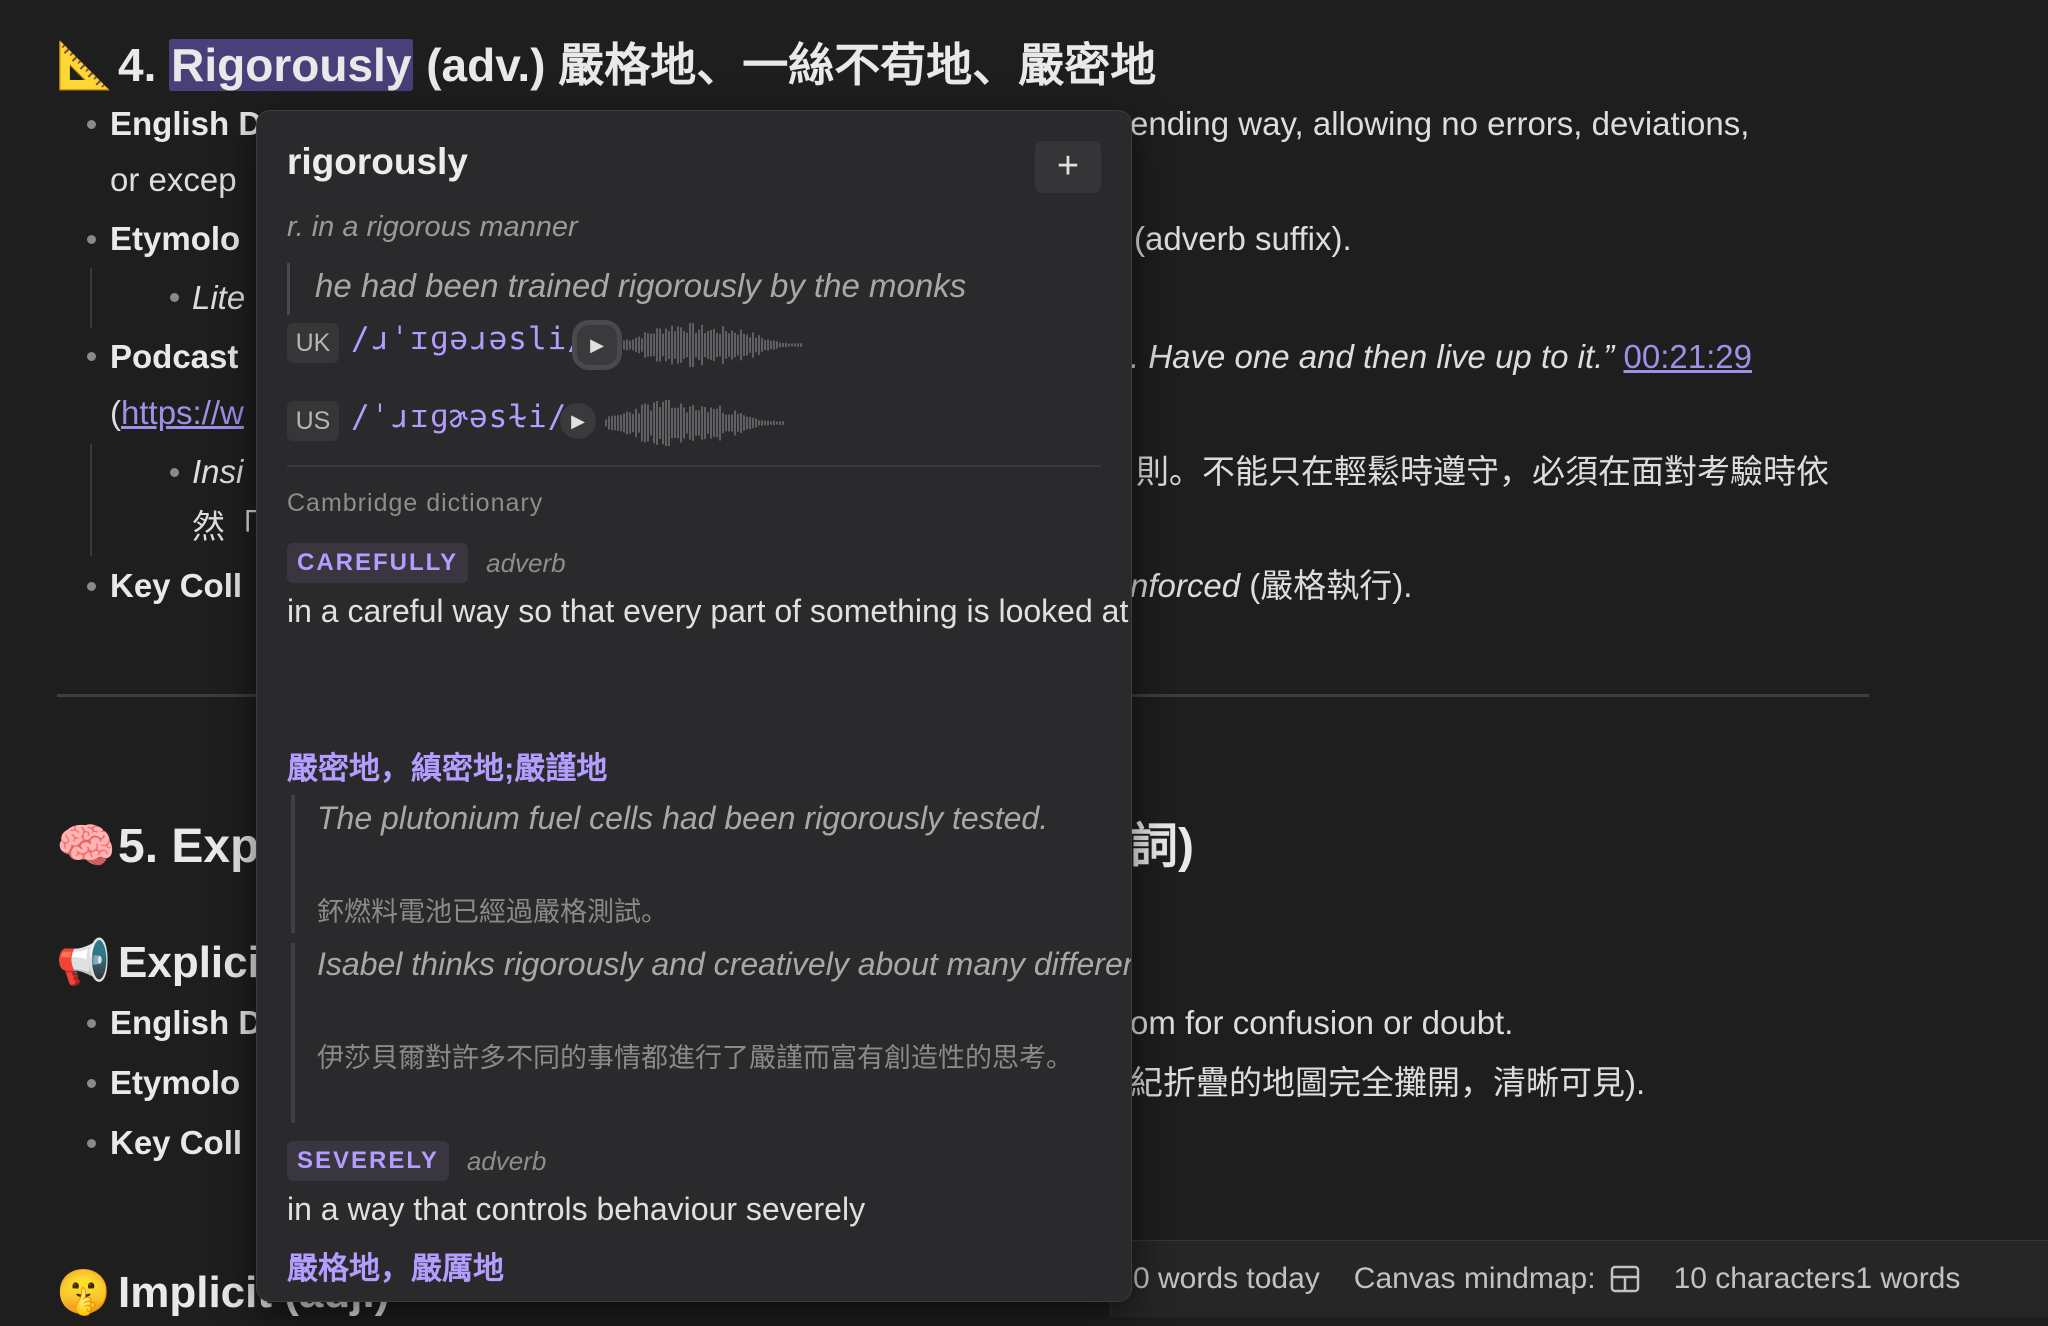 This screenshot has width=2048, height=1326. Describe the element at coordinates (1243, 238) in the screenshot. I see `etymology-tail: (adverb suffix).` at that location.